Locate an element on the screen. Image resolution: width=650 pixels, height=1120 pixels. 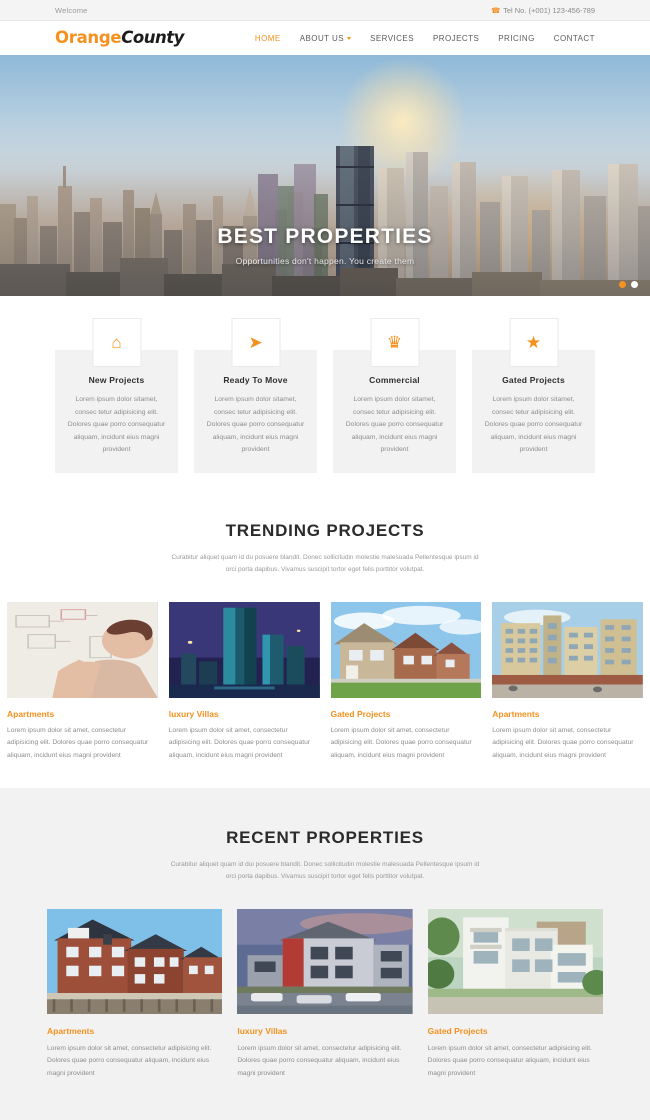
feature-icon-frame: ⌂ is located at coordinates (116, 342).